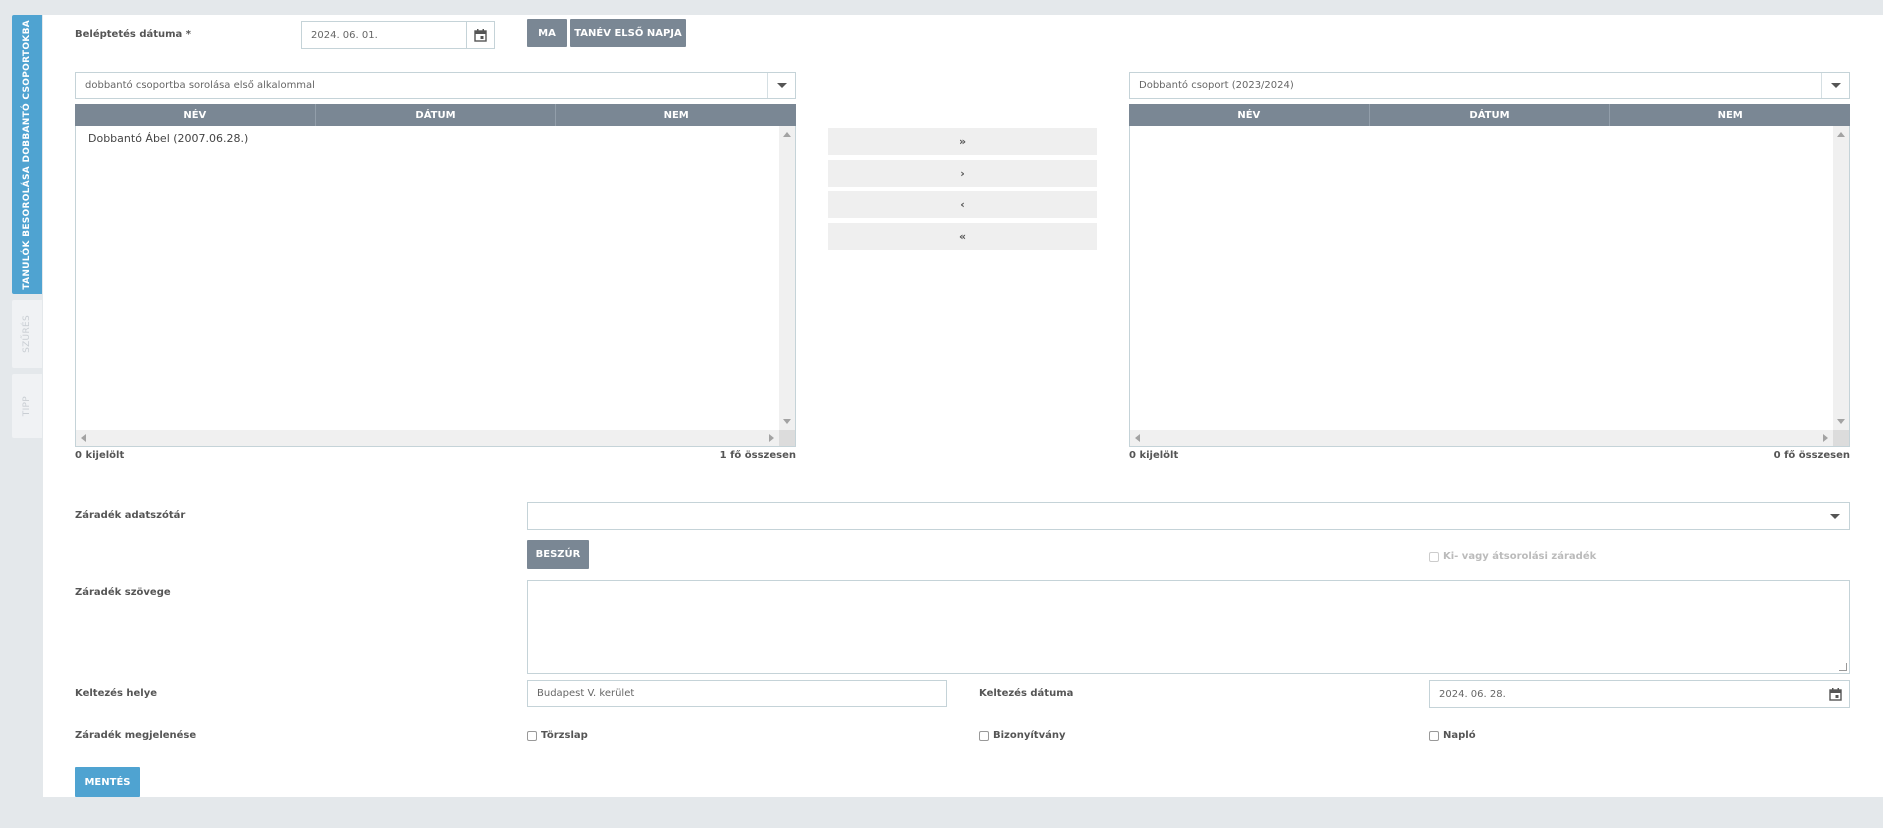 Image resolution: width=1883 pixels, height=828 pixels. Describe the element at coordinates (1188, 627) in the screenshot. I see `clause-text-area` at that location.